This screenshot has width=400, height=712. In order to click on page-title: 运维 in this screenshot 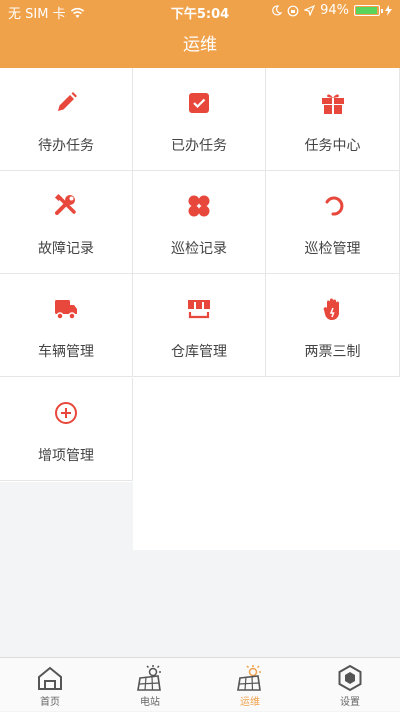, I will do `click(200, 45)`.